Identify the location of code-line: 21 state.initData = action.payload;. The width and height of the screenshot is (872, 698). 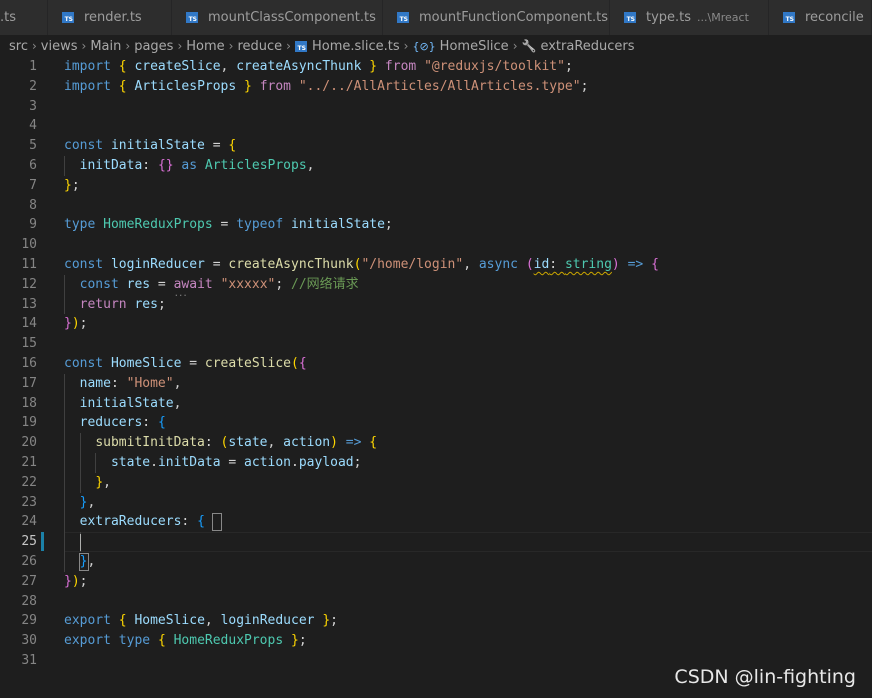
(436, 463).